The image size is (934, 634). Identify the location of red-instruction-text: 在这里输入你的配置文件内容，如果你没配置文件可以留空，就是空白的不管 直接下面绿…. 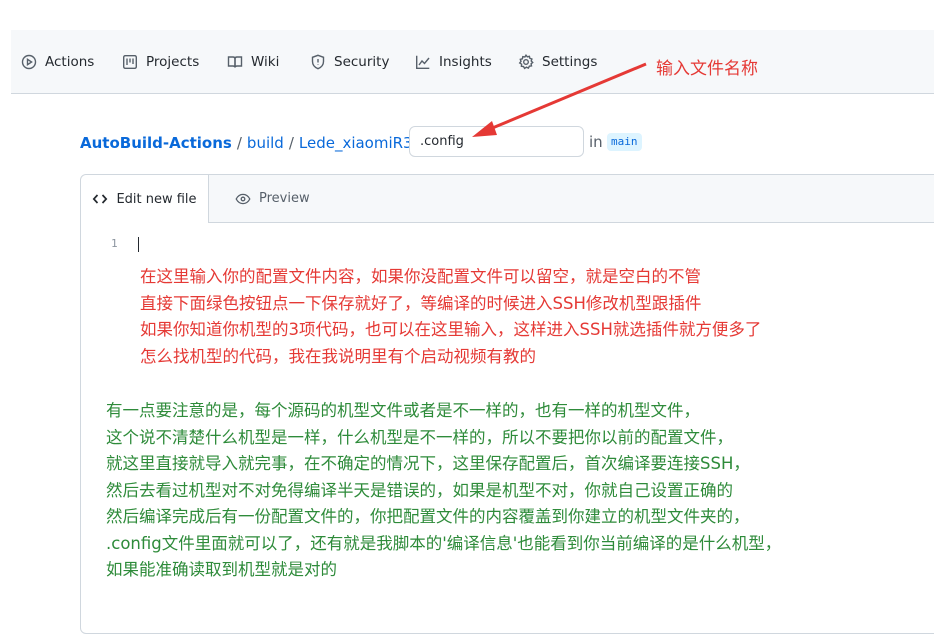
(450, 317).